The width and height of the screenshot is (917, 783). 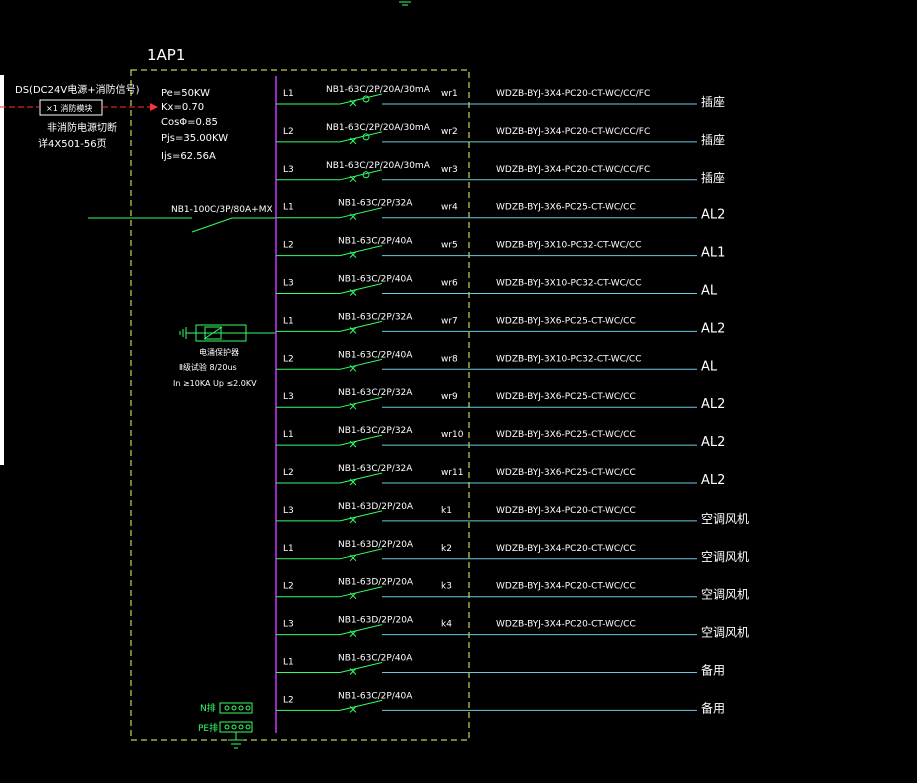 I want to click on incoming-feeder: NB1-100C/3P/80A+MX, so click(x=182, y=219).